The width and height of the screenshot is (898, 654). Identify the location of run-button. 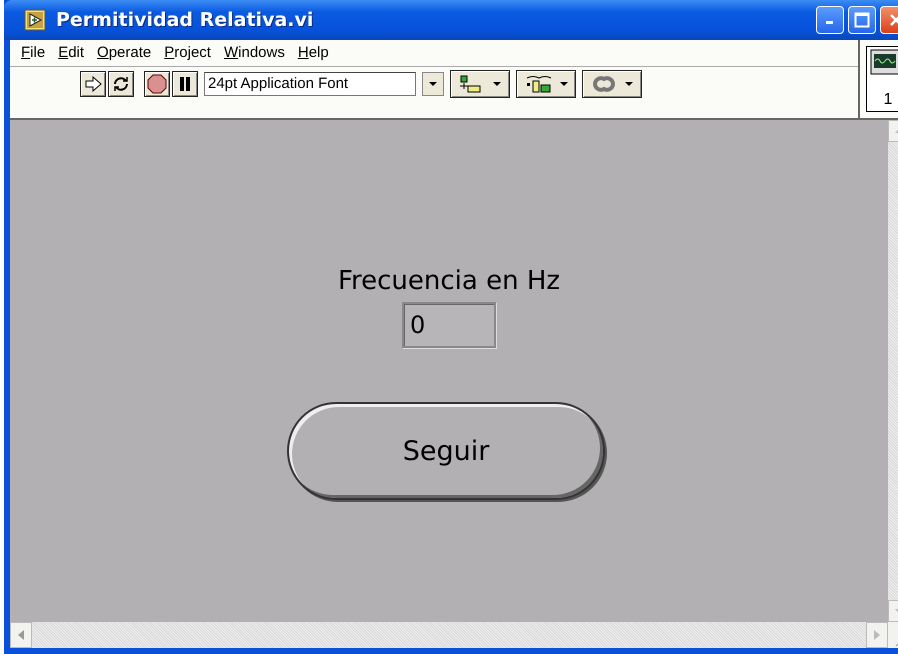
(93, 84).